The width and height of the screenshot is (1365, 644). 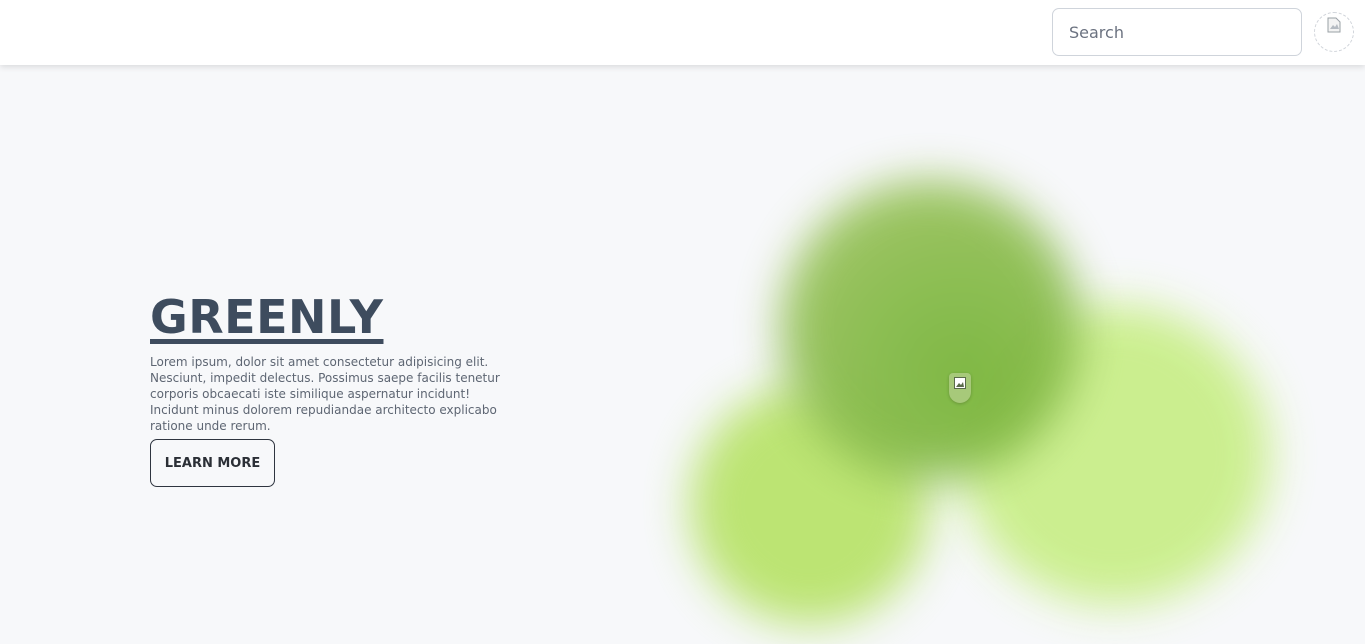 What do you see at coordinates (212, 463) in the screenshot?
I see `learn-more-button: LEARN MORE` at bounding box center [212, 463].